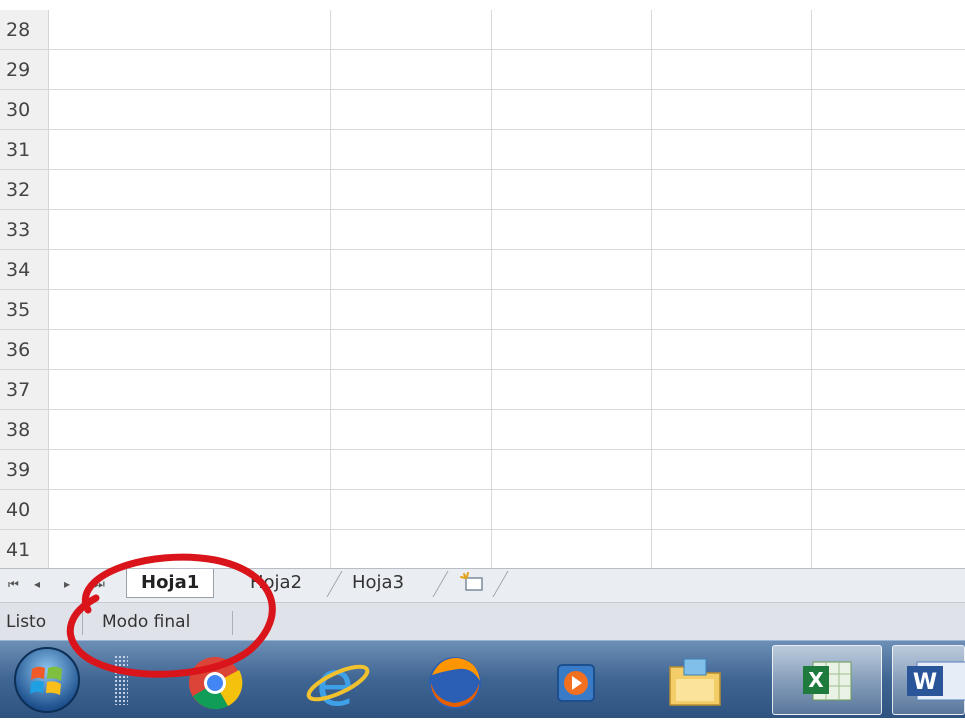 Image resolution: width=965 pixels, height=722 pixels. What do you see at coordinates (99, 584) in the screenshot?
I see `last-sheet-button: ⏭` at bounding box center [99, 584].